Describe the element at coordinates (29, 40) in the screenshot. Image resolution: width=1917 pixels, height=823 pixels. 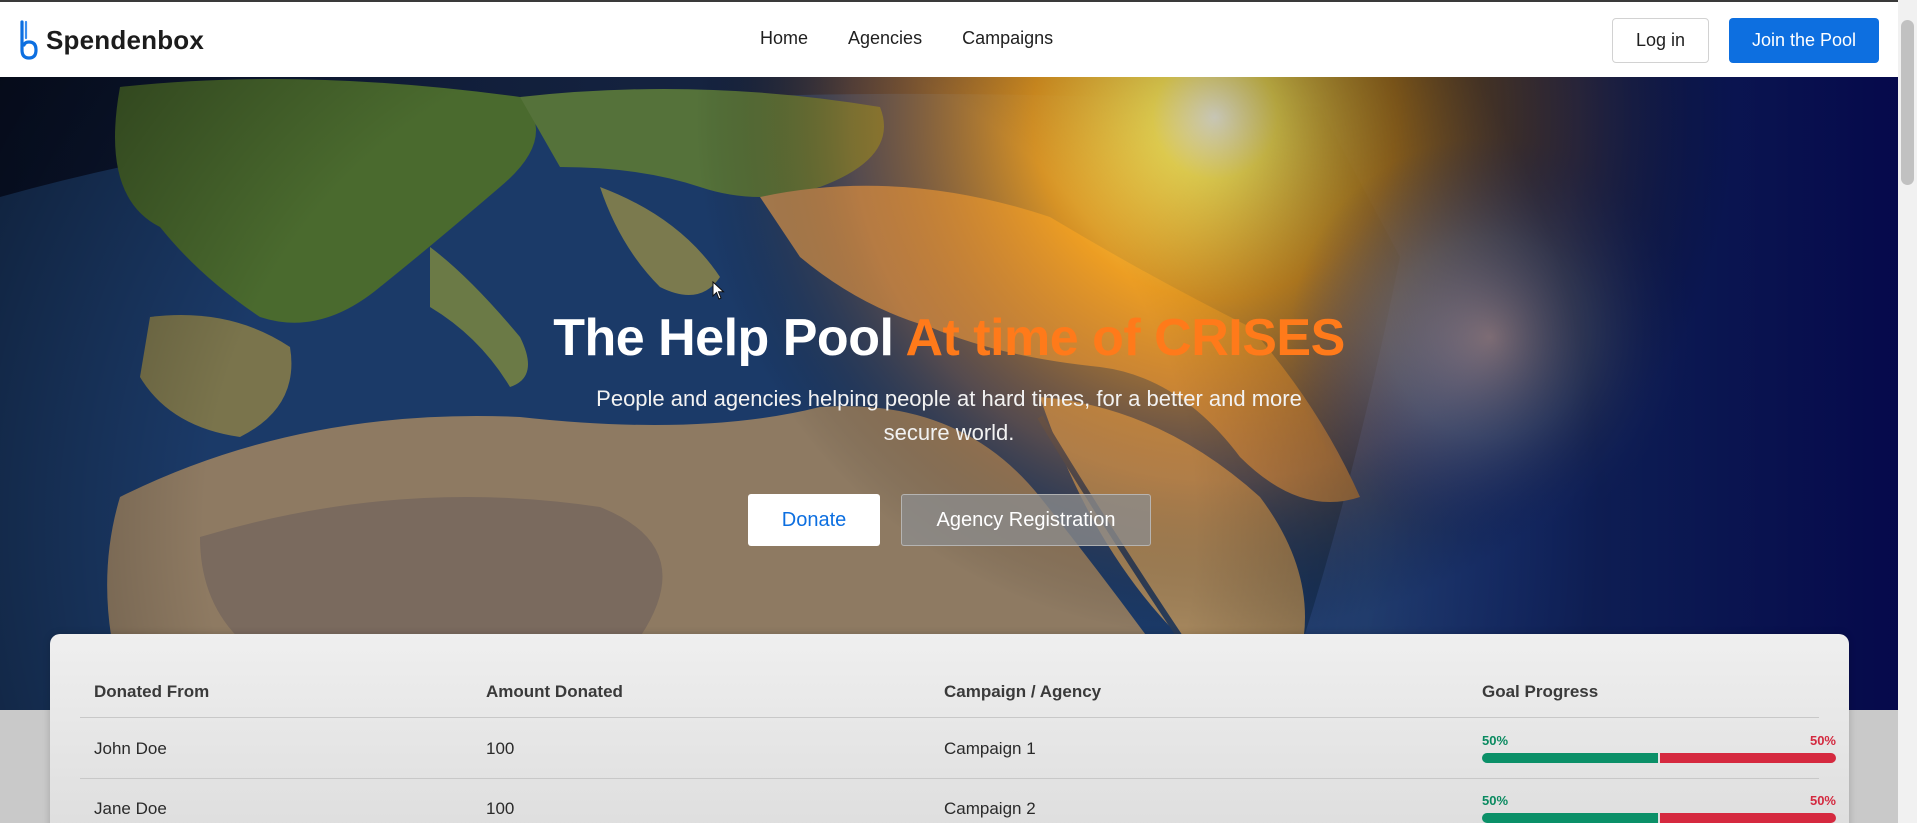
I see `spendenbox-logo-icon` at that location.